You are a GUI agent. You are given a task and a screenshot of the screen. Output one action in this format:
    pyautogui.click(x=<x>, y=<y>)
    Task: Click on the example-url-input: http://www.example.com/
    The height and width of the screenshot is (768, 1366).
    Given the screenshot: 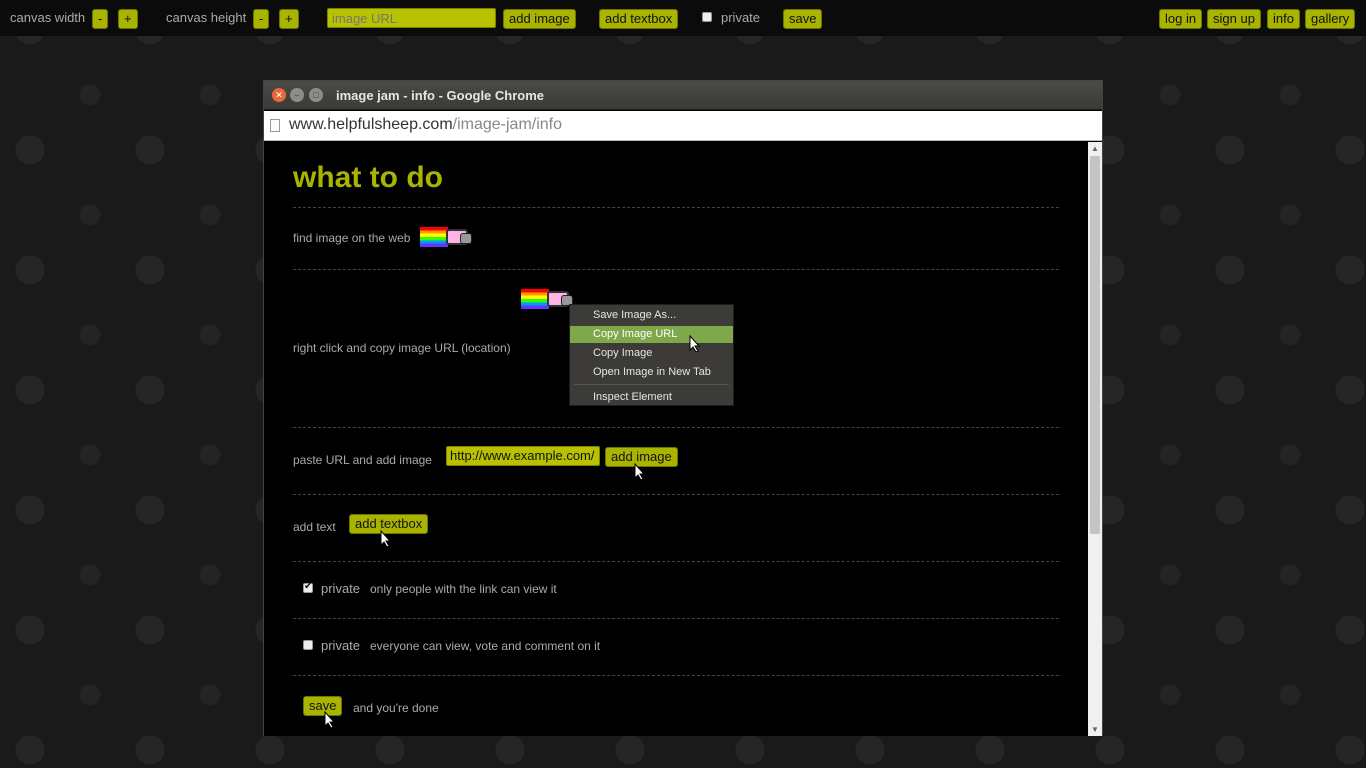 What is the action you would take?
    pyautogui.click(x=523, y=456)
    